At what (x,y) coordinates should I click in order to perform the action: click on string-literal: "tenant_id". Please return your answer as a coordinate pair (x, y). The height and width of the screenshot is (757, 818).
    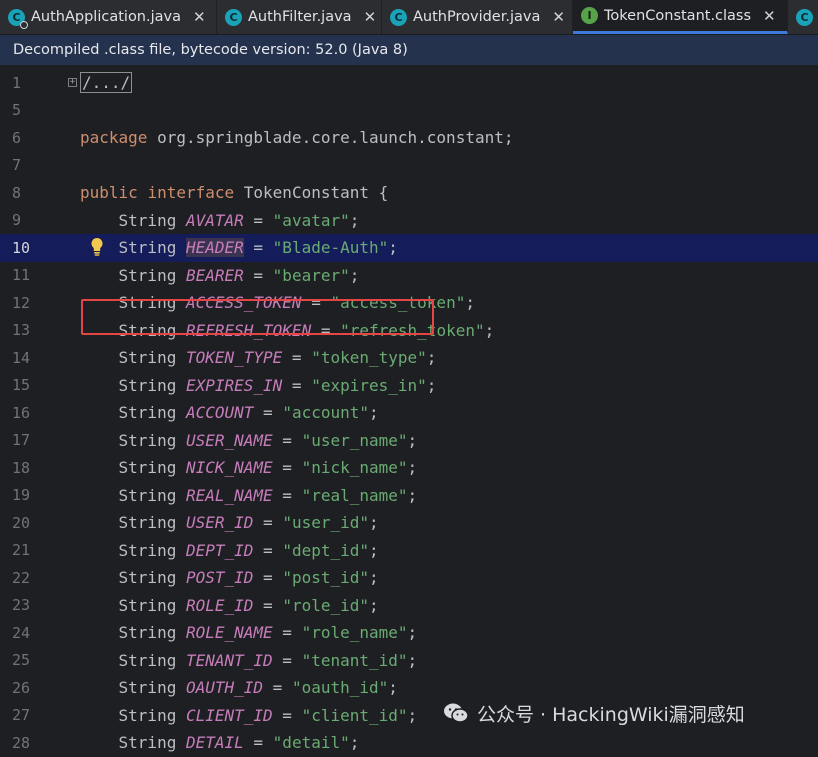
    Looking at the image, I should click on (354, 660).